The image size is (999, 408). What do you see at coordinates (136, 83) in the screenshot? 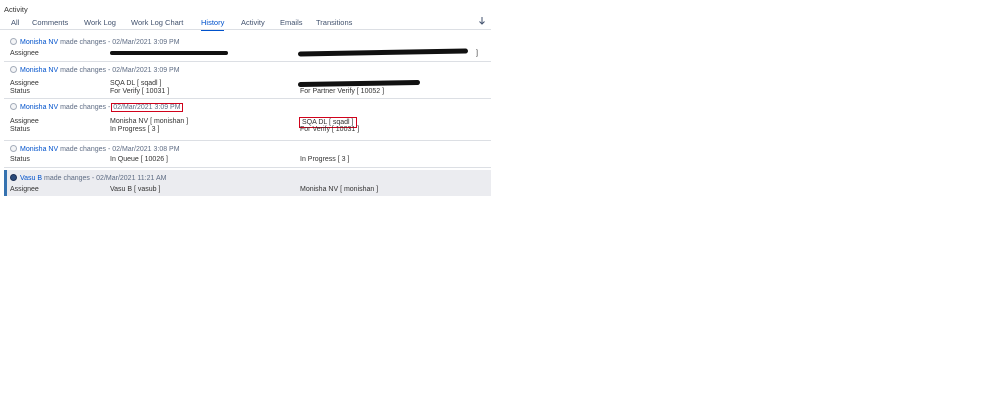
I see `old-value: SQA DL [ sqadl ]` at bounding box center [136, 83].